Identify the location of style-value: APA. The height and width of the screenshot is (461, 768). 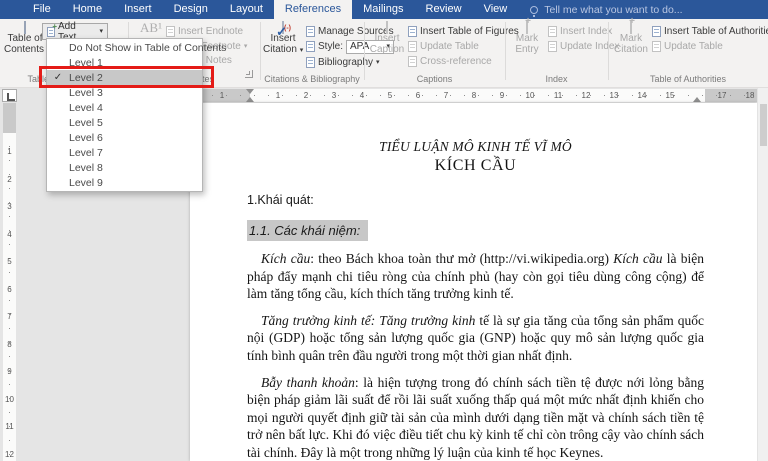
(360, 46).